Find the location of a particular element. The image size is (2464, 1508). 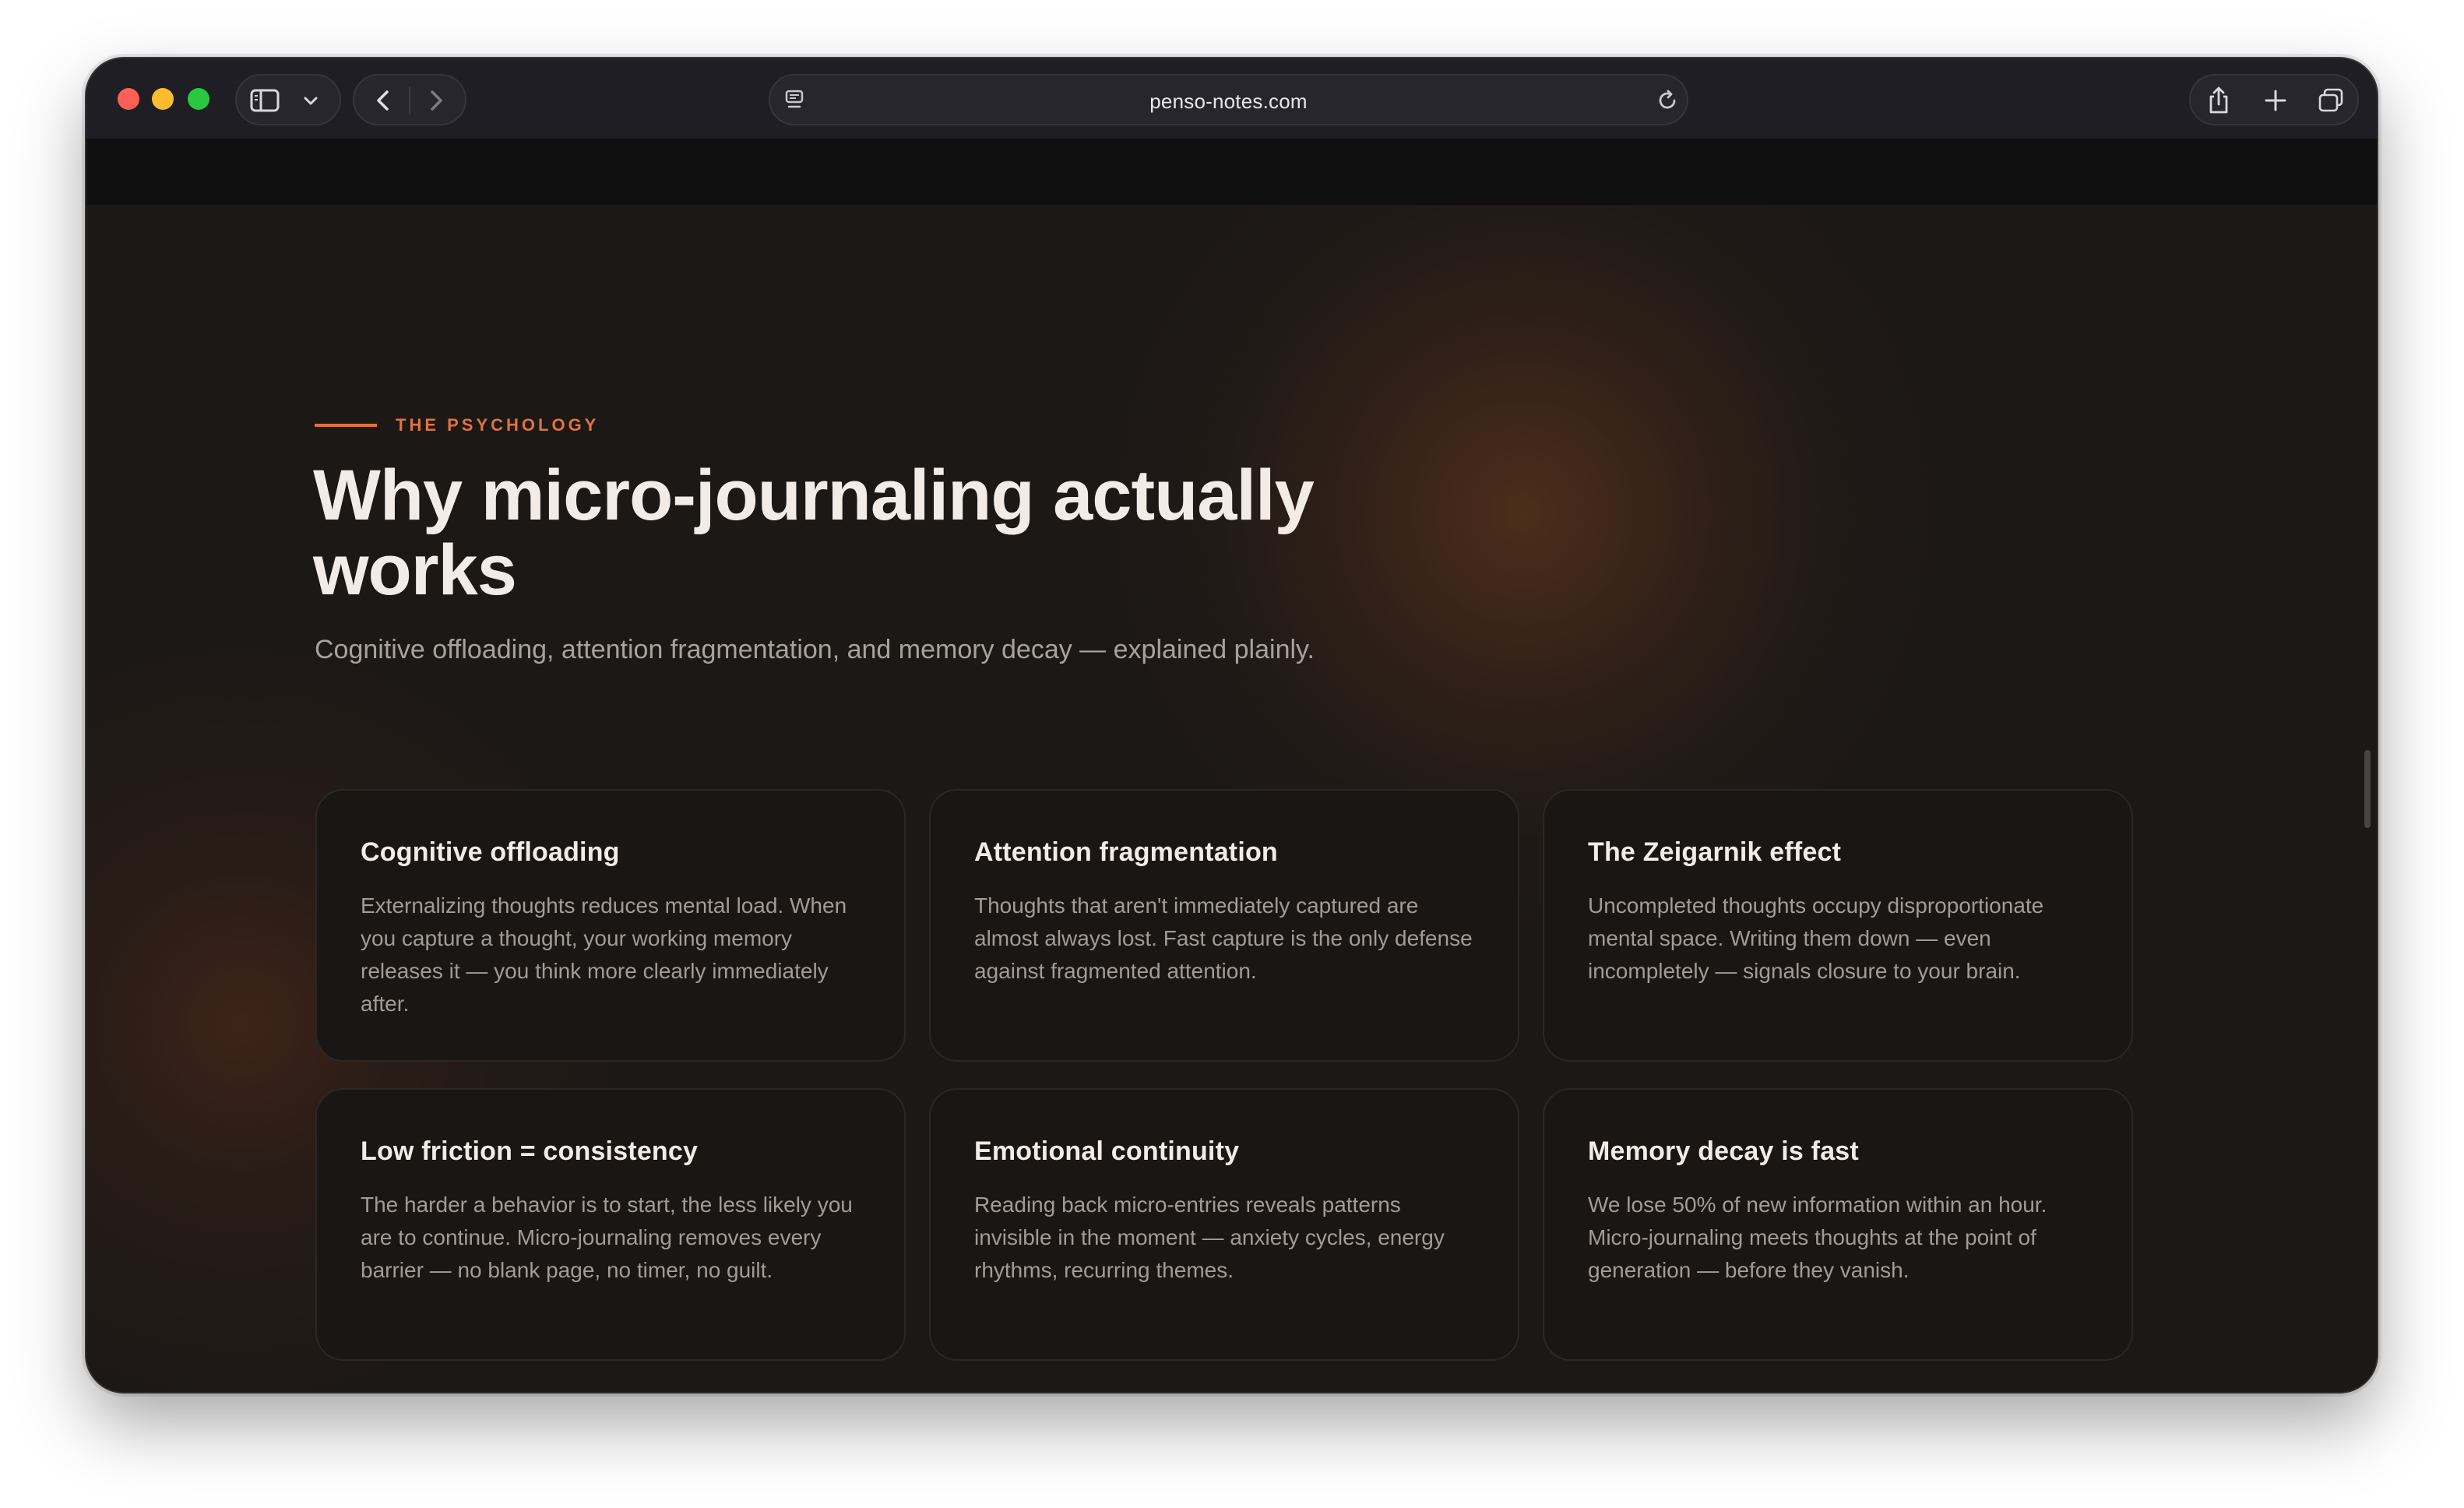

tab-overview-icon is located at coordinates (2332, 100).